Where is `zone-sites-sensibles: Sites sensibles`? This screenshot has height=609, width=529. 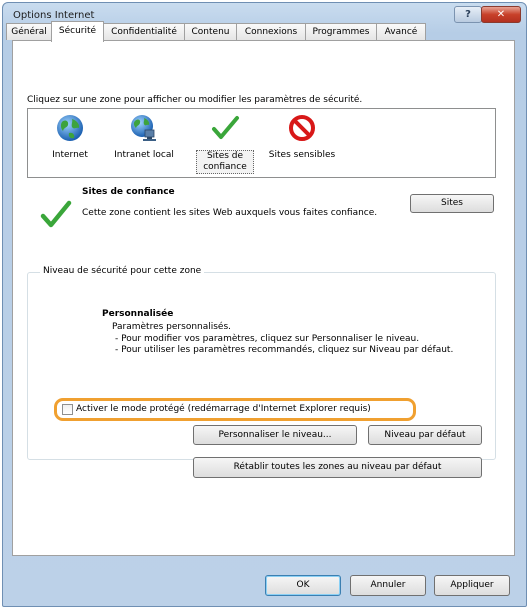 zone-sites-sensibles: Sites sensibles is located at coordinates (302, 137).